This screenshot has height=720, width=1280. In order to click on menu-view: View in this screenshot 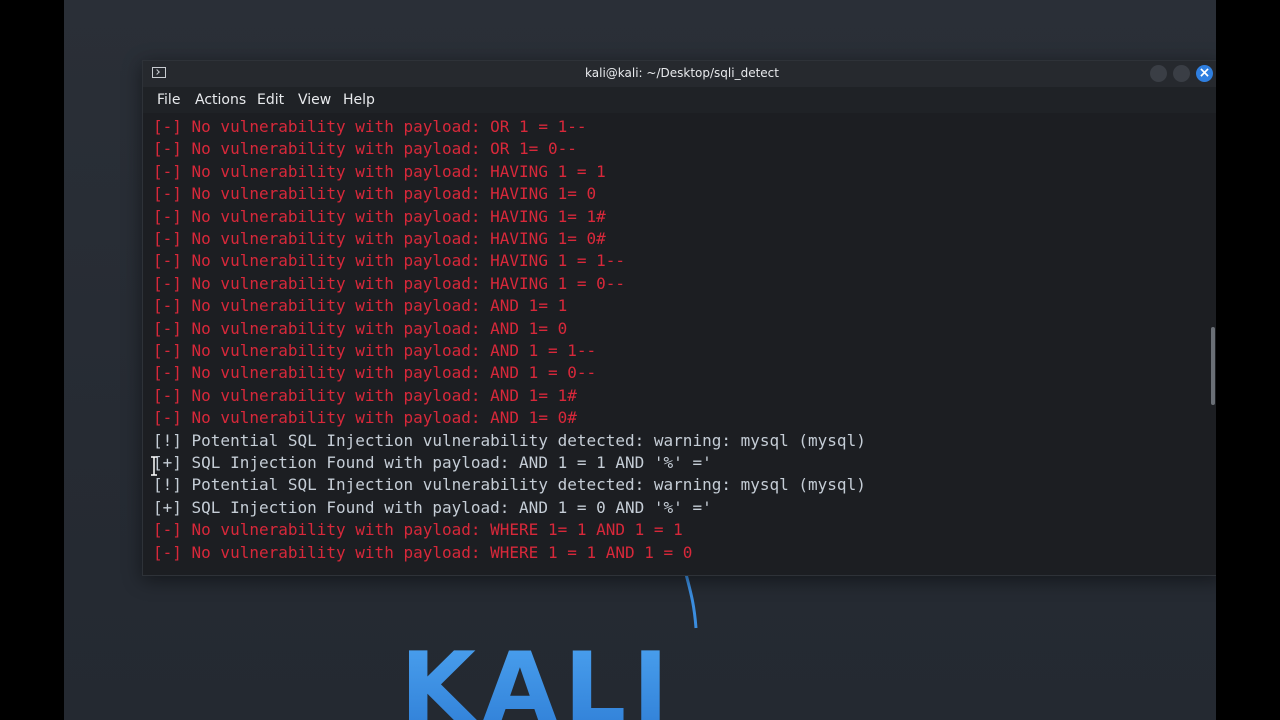, I will do `click(314, 100)`.